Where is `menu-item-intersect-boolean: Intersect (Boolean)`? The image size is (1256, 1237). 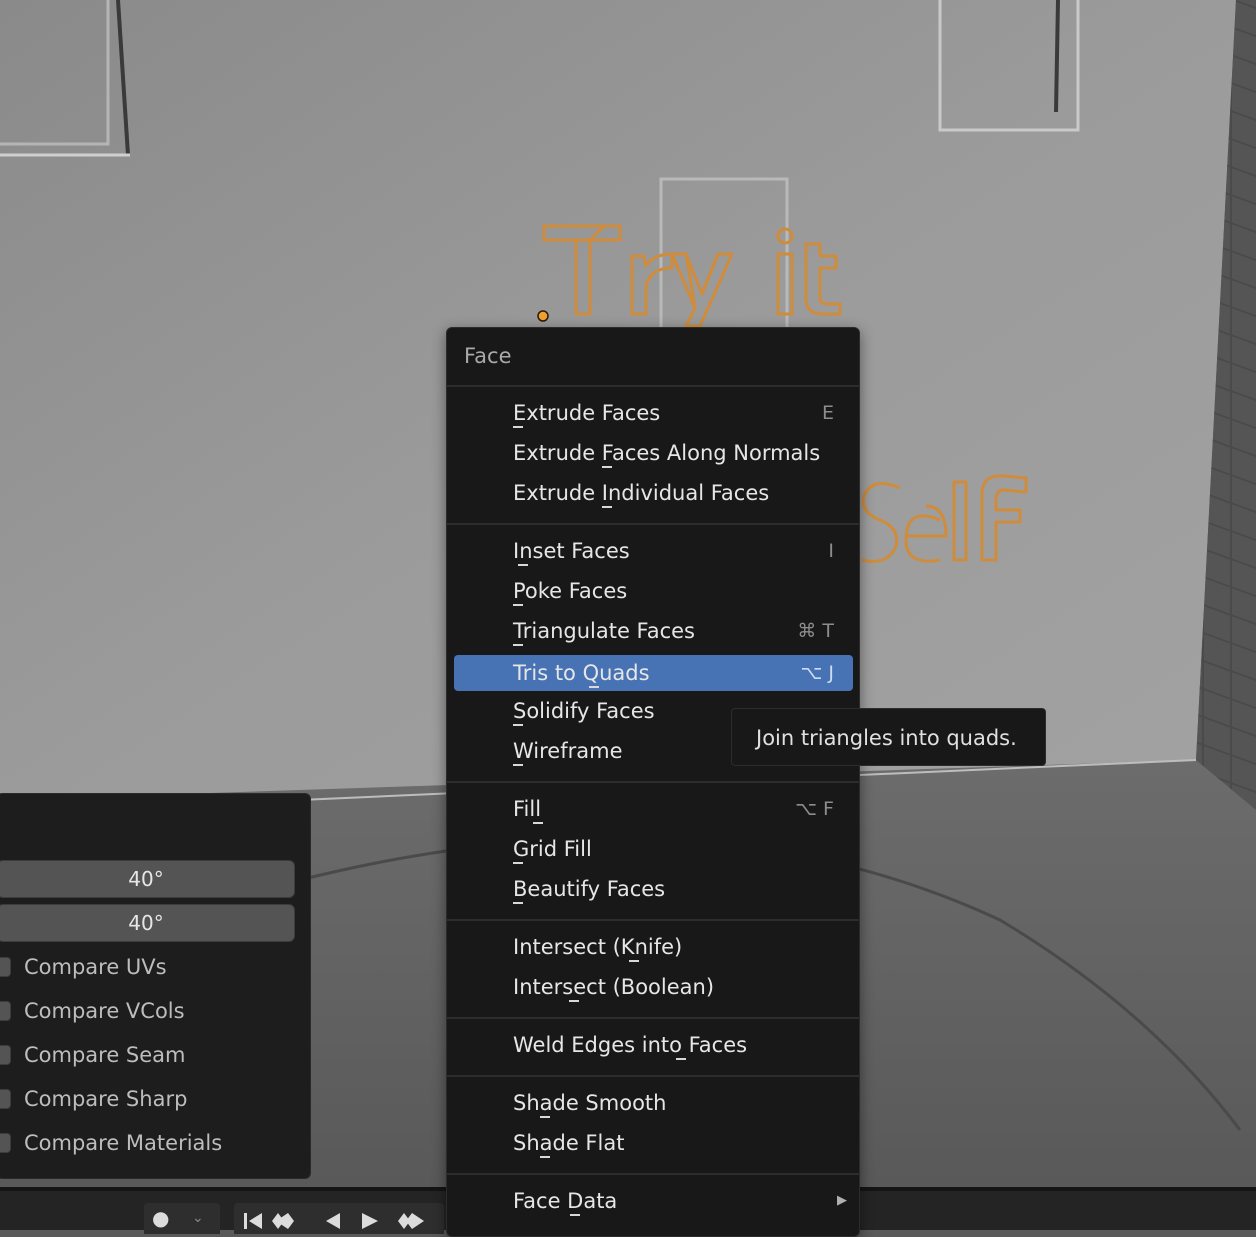
menu-item-intersect-boolean: Intersect (Boolean) is located at coordinates (653, 987).